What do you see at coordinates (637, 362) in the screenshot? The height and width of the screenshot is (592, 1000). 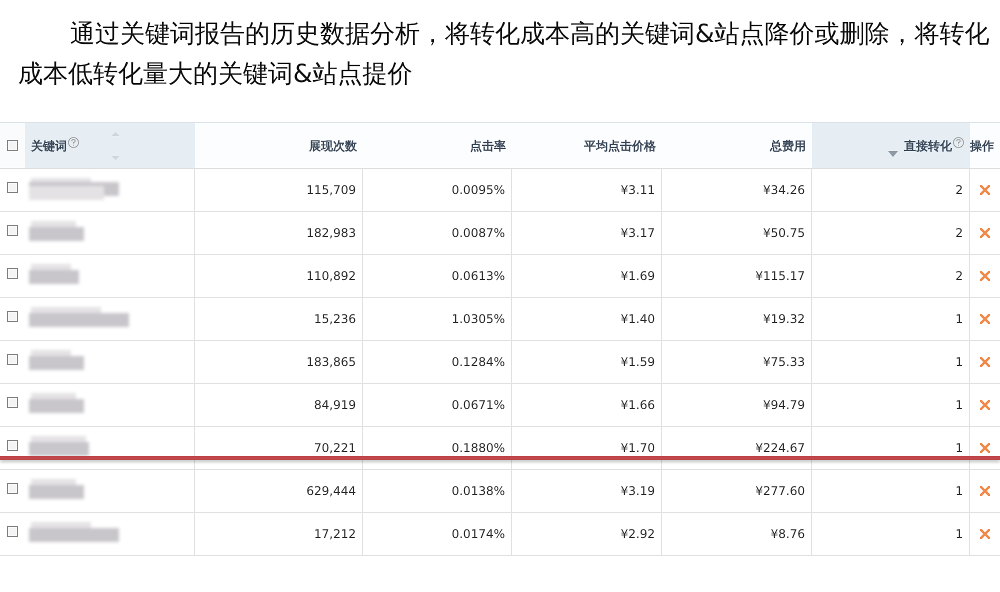 I see `table-cell-text: ¥1.59` at bounding box center [637, 362].